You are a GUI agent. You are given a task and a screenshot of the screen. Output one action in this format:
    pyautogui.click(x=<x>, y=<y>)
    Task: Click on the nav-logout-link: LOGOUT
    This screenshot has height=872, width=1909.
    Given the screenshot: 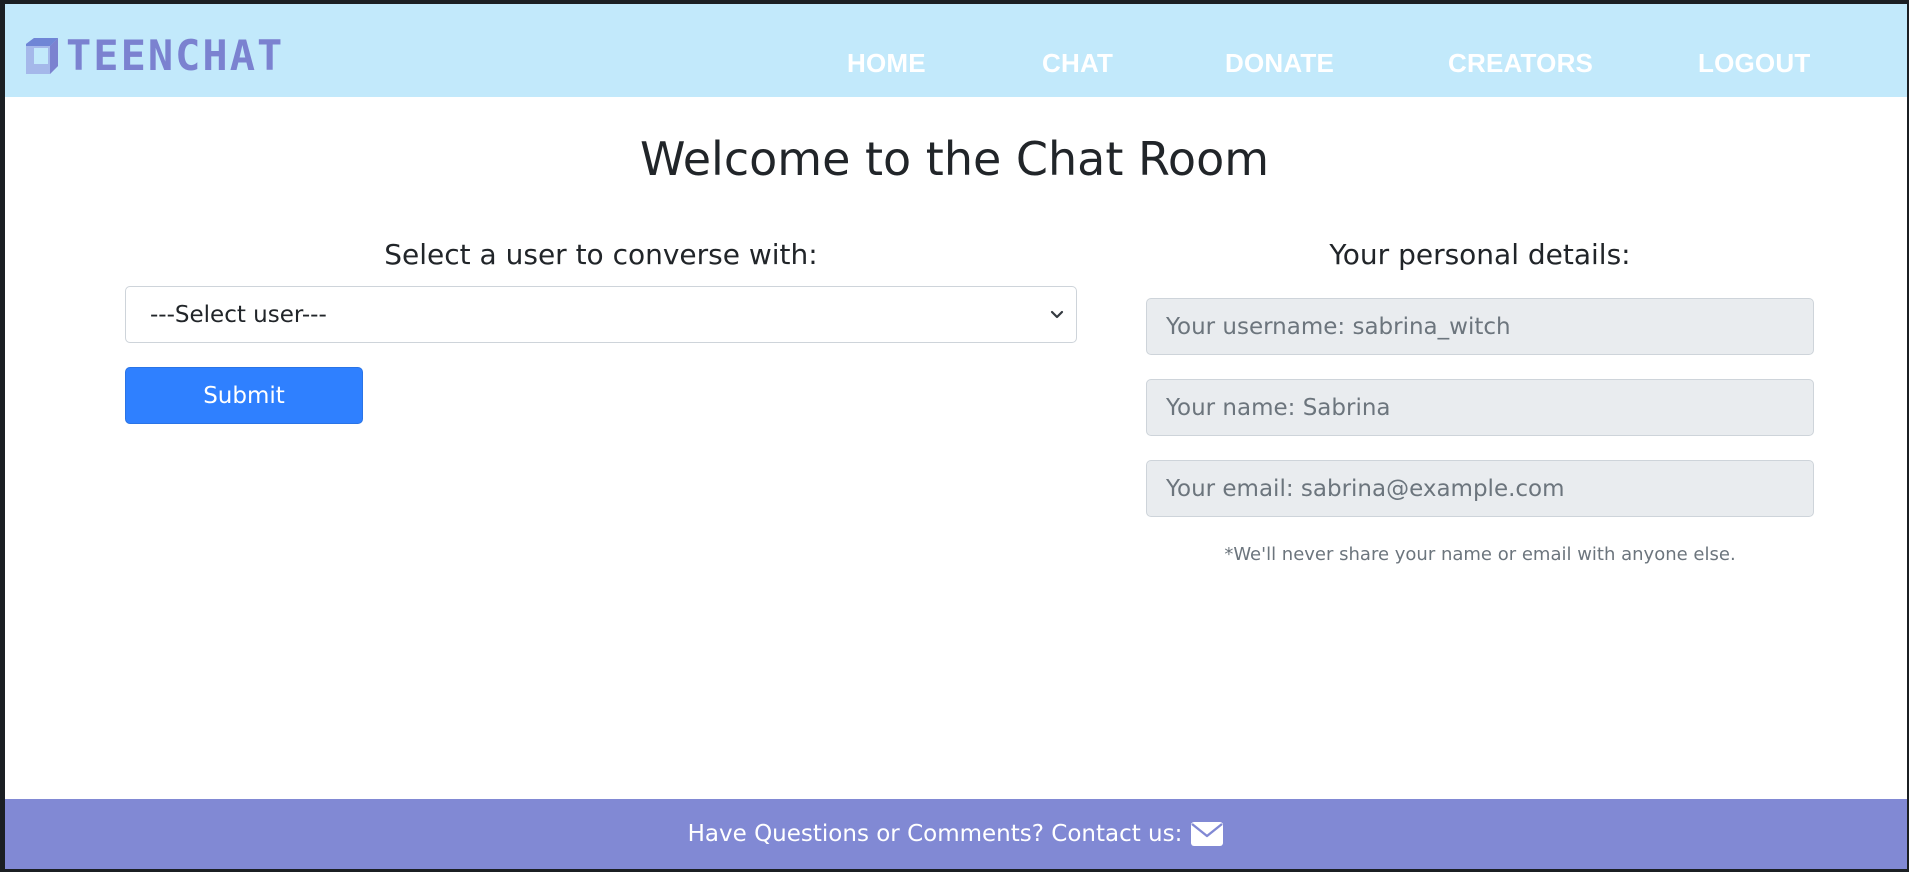 What is the action you would take?
    pyautogui.click(x=1754, y=63)
    